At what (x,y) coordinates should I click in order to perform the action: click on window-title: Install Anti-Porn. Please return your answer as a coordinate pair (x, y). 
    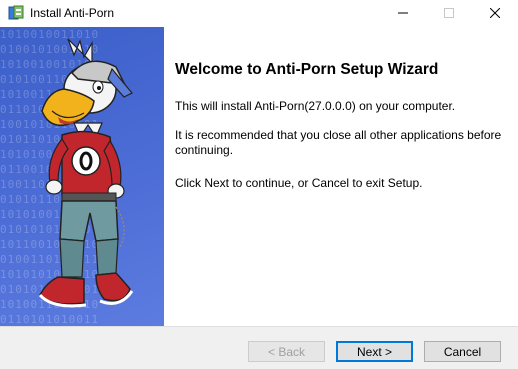
    Looking at the image, I should click on (72, 13).